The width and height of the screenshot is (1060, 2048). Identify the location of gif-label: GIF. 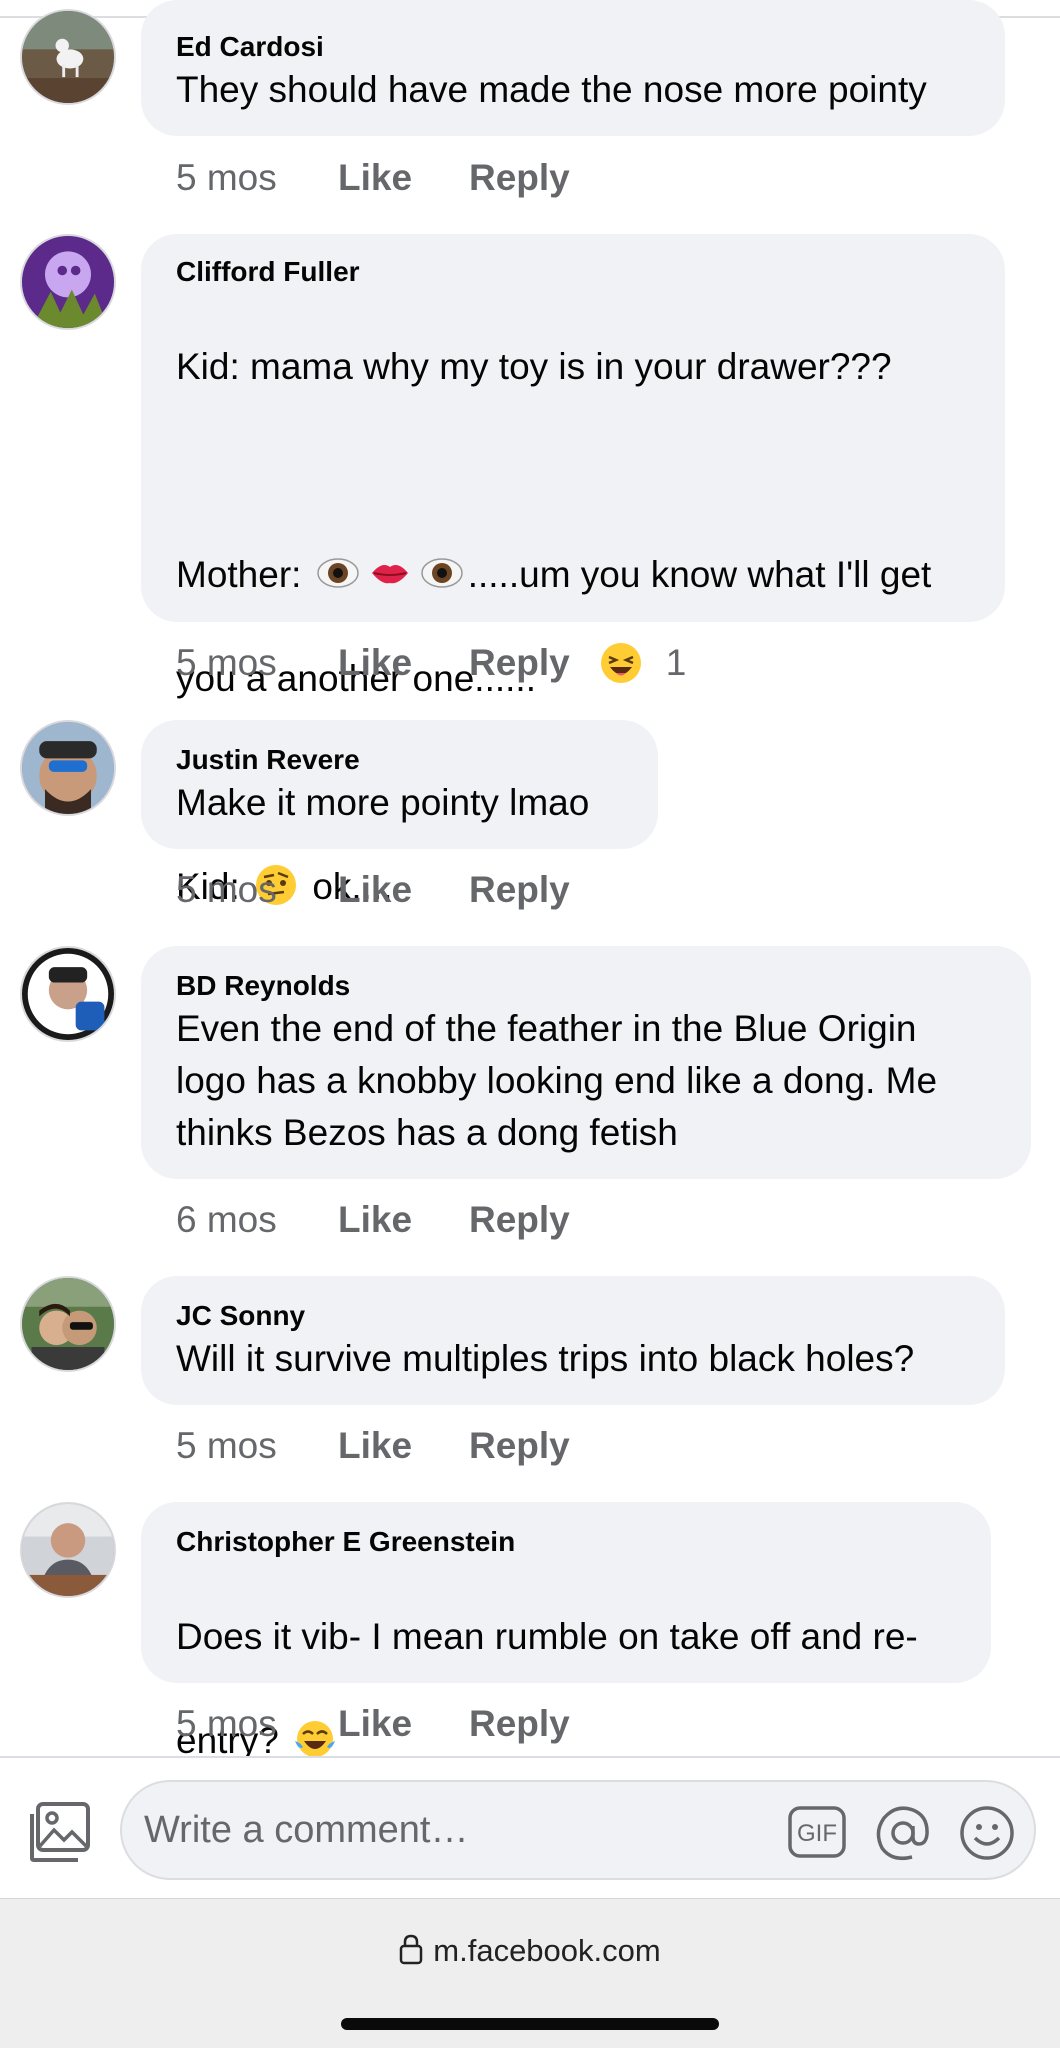
(817, 1833).